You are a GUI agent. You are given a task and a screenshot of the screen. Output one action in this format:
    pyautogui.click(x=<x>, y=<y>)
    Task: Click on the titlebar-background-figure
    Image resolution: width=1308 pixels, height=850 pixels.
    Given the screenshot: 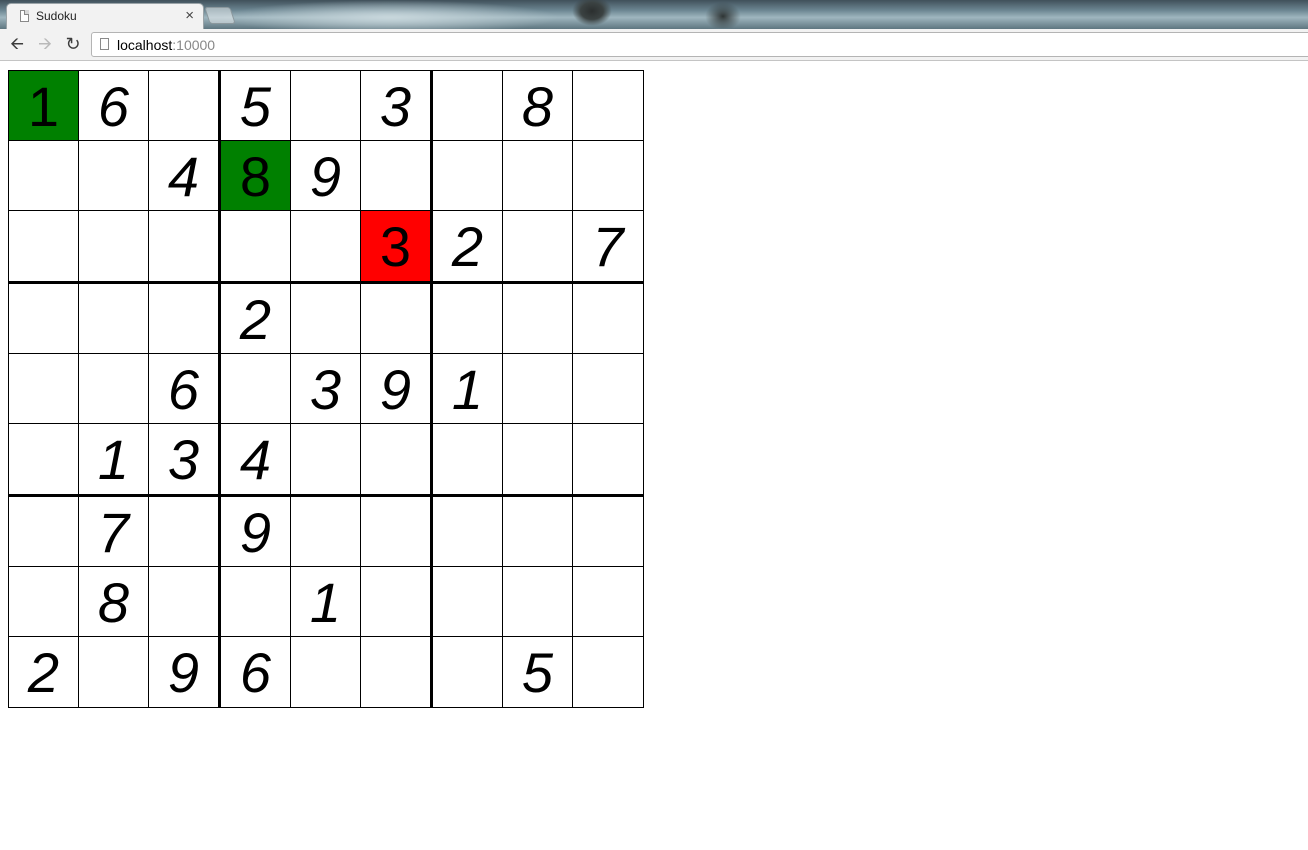 What is the action you would take?
    pyautogui.click(x=592, y=13)
    